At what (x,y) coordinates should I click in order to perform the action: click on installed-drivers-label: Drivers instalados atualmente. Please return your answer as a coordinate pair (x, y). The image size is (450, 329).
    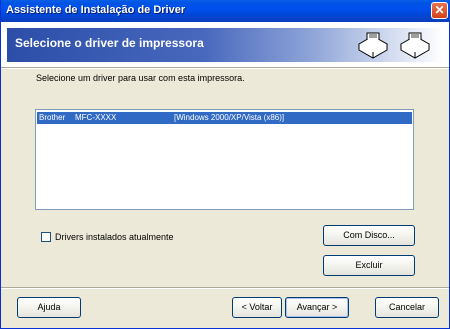
    Looking at the image, I should click on (114, 237).